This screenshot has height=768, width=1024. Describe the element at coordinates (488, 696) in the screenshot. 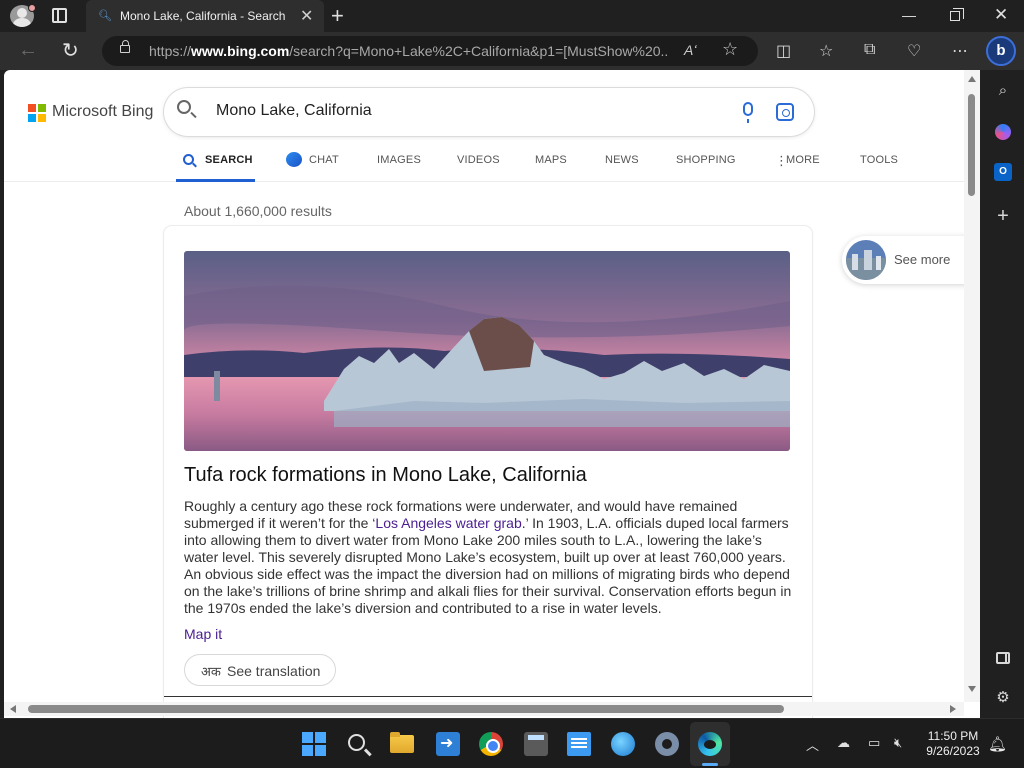

I see `card-divider` at that location.